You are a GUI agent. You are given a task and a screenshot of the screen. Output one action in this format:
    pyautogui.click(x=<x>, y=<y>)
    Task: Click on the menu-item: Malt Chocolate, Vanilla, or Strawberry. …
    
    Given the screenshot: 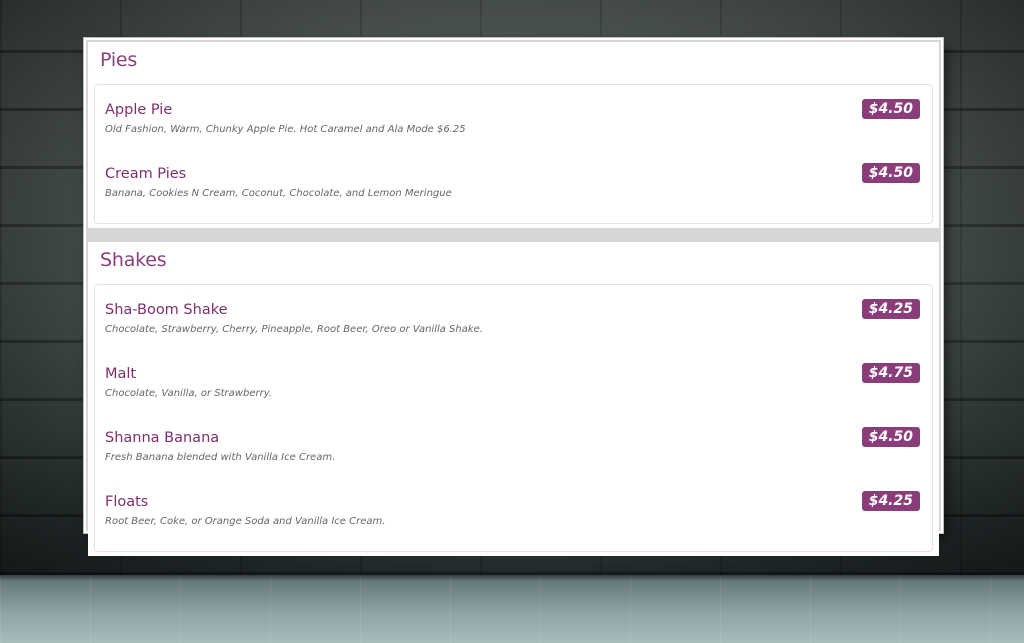 What is the action you would take?
    pyautogui.click(x=512, y=391)
    